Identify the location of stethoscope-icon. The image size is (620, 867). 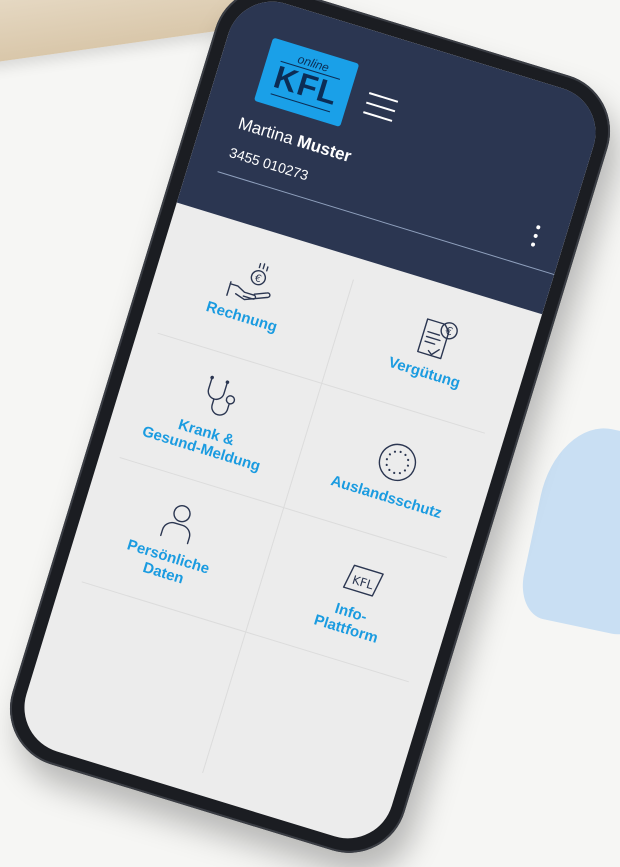
(221, 395).